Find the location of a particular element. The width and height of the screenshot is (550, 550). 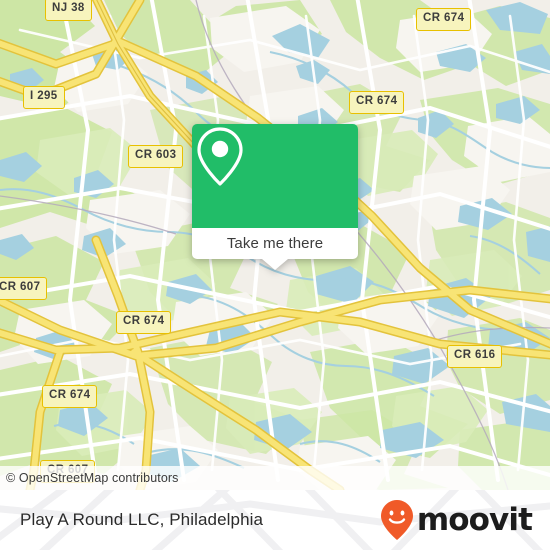

road-shield: CR 607 is located at coordinates (24, 288).